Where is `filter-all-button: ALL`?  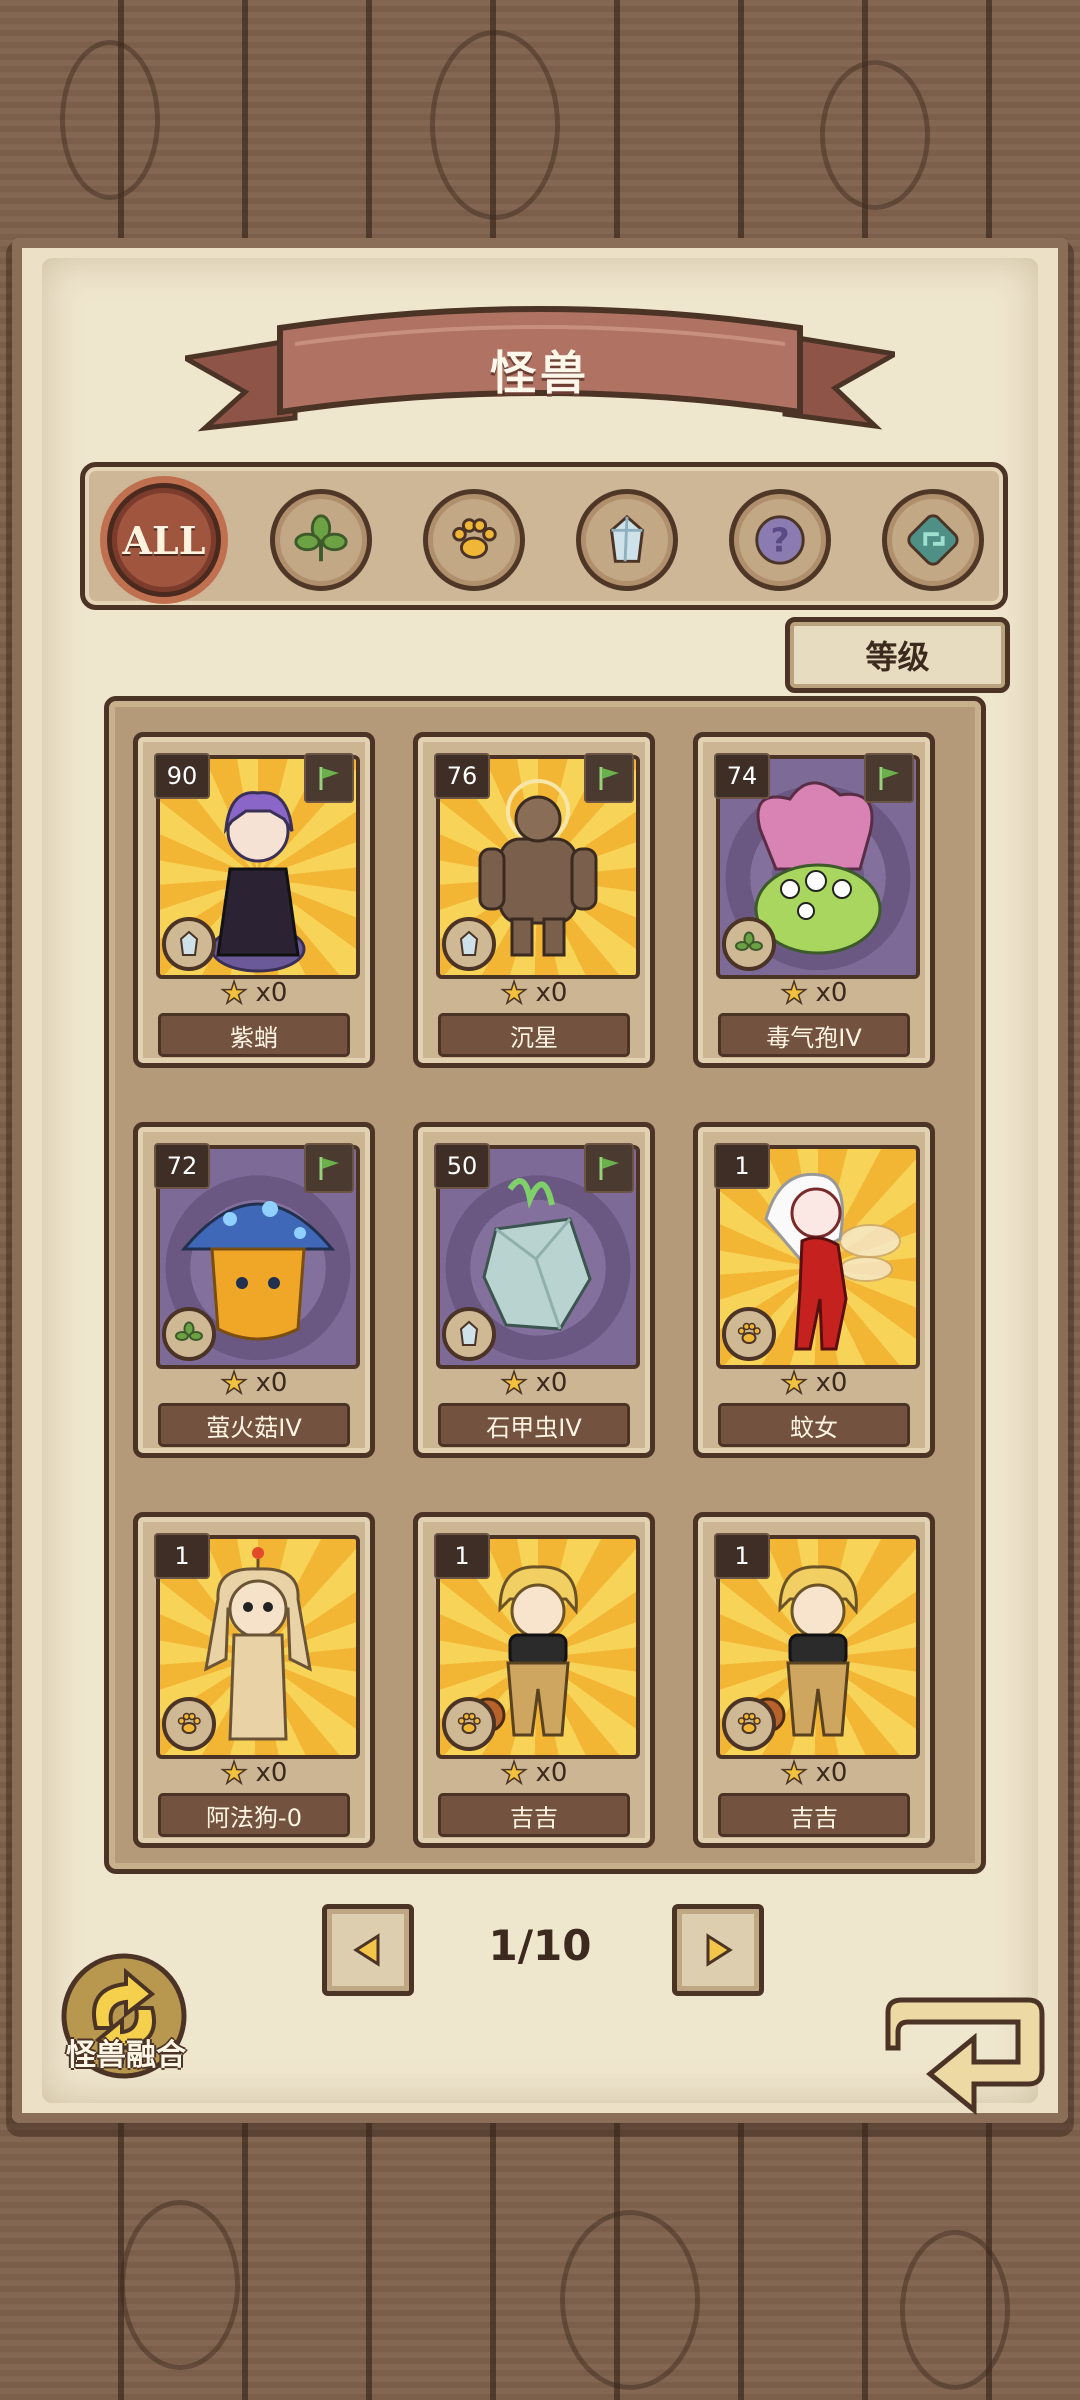
filter-all-button: ALL is located at coordinates (164, 540).